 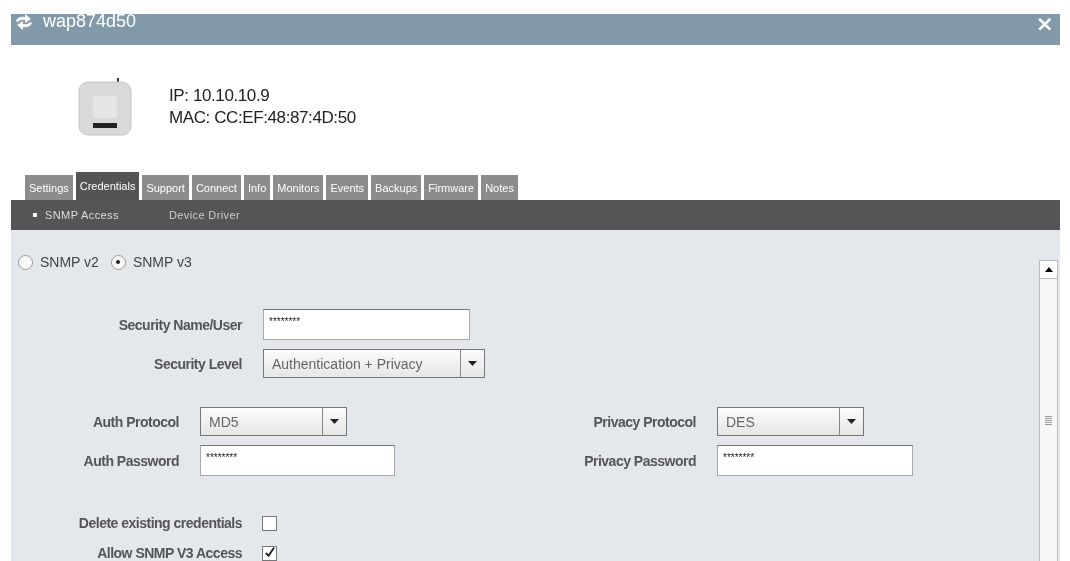 I want to click on security-name-field: ********, so click(x=366, y=324).